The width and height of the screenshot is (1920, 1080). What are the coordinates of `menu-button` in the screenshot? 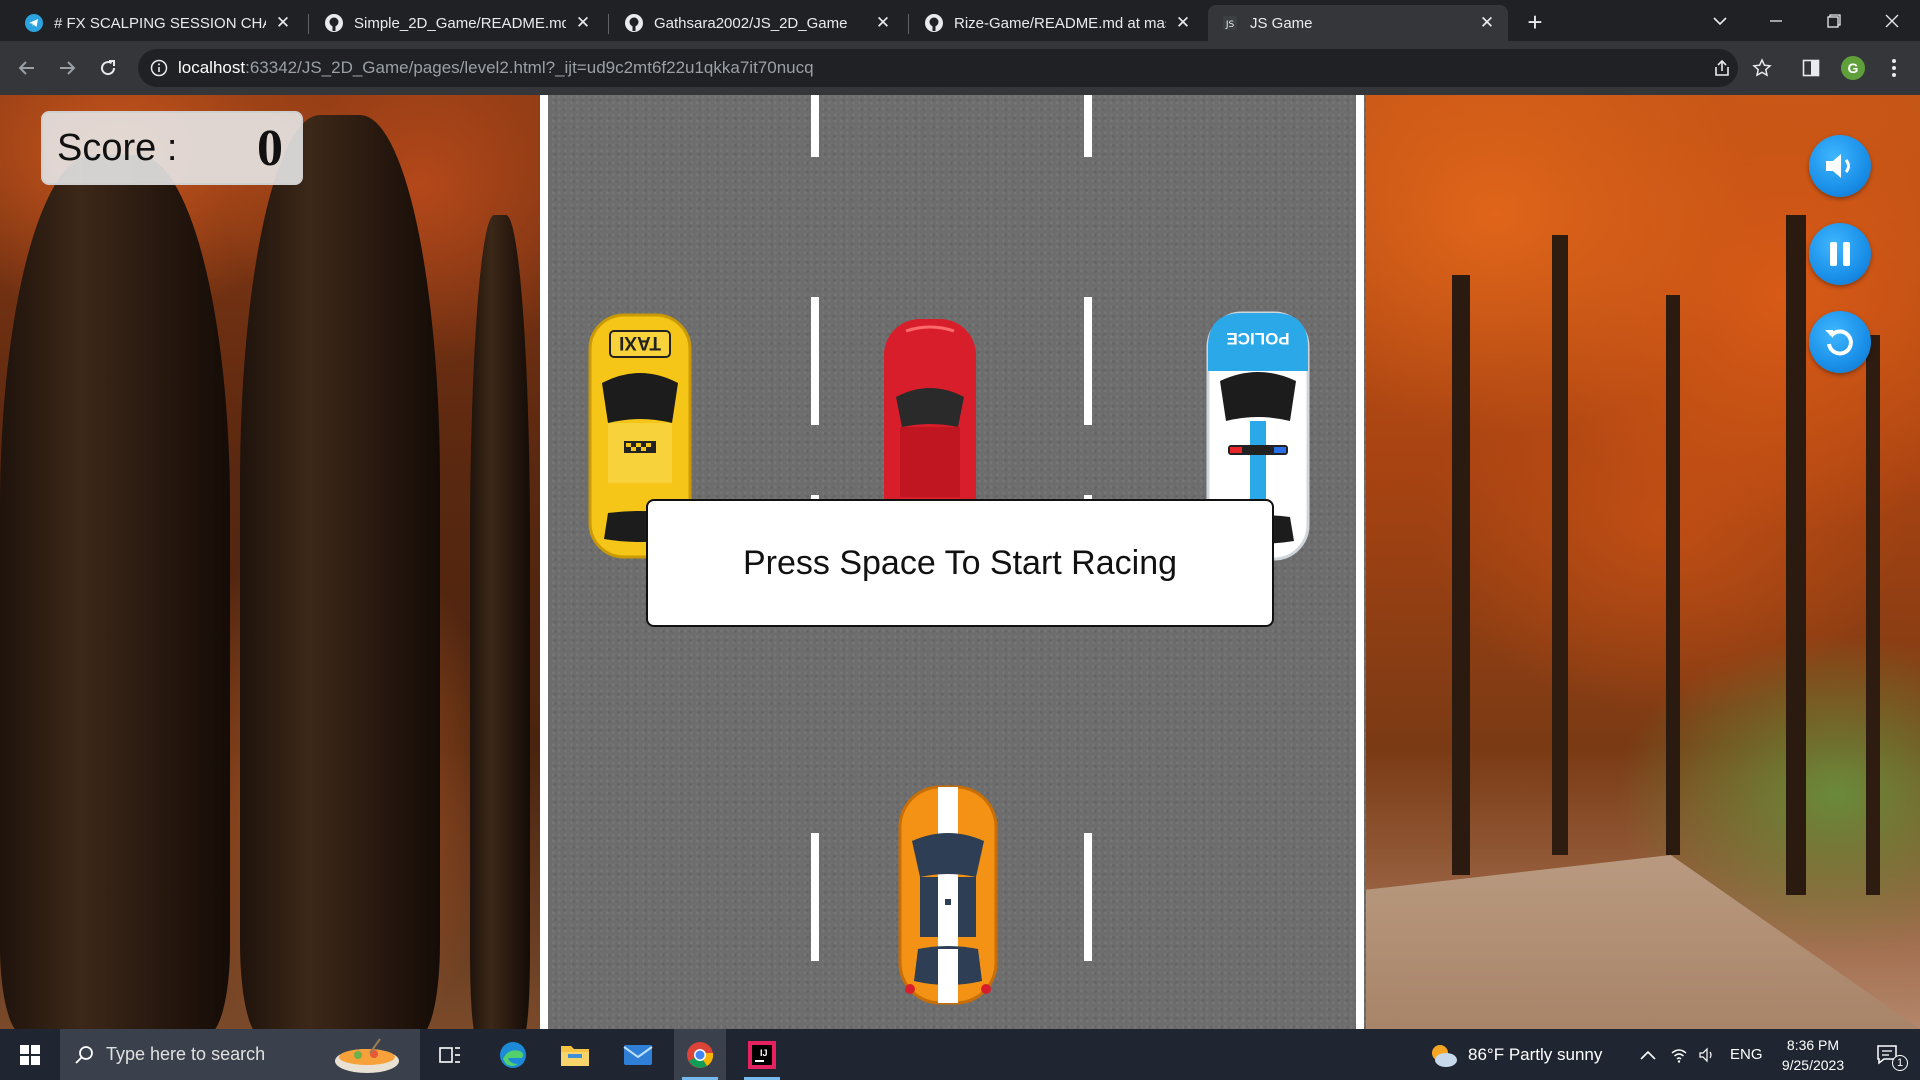 It's located at (1894, 68).